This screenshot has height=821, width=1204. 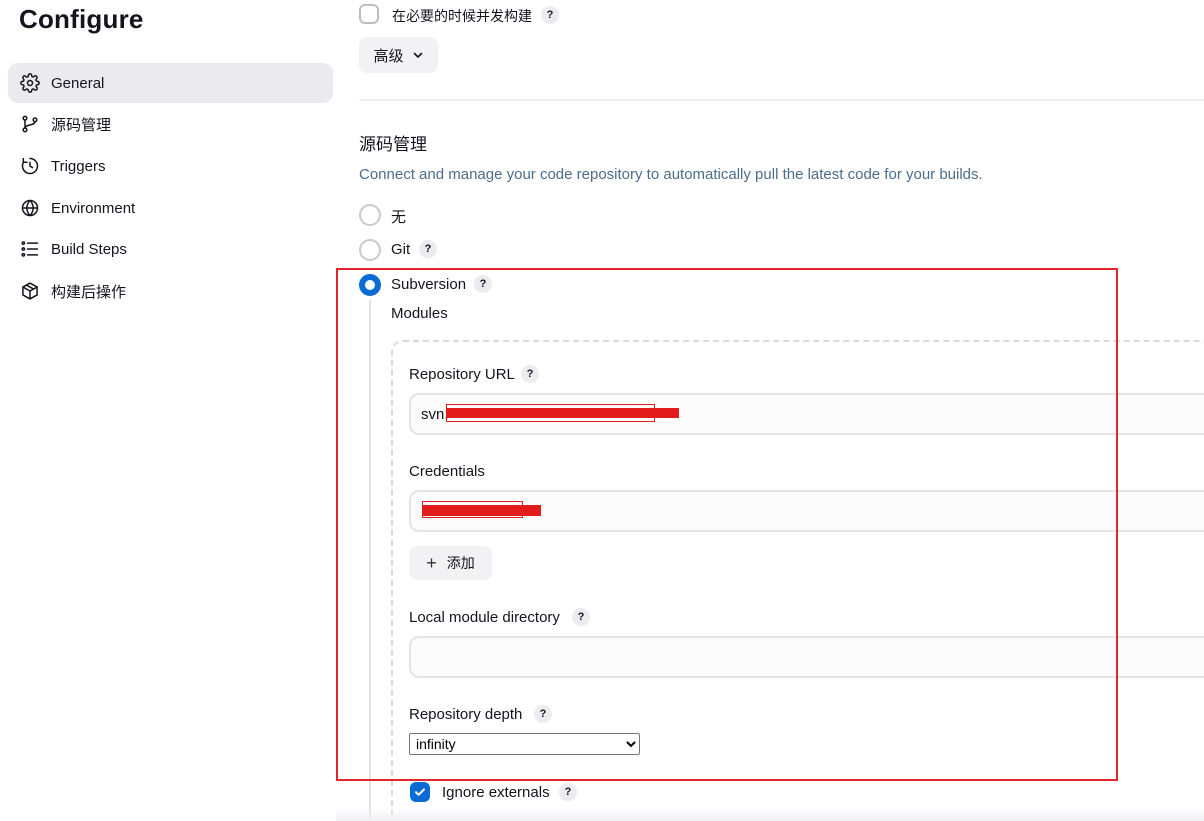 I want to click on globe-icon, so click(x=30, y=208).